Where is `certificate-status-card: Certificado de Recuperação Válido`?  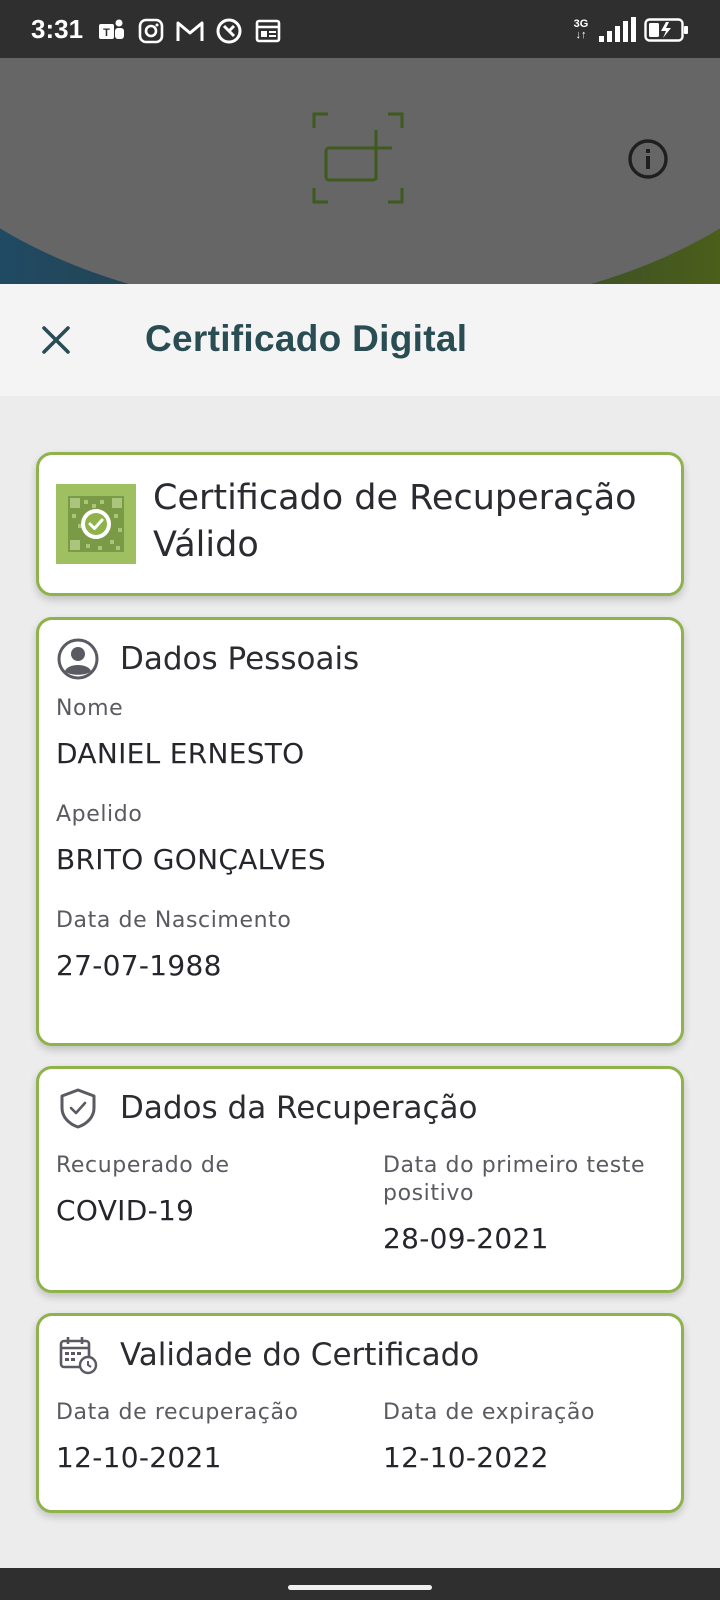
certificate-status-card: Certificado de Recuperação Válido is located at coordinates (360, 524).